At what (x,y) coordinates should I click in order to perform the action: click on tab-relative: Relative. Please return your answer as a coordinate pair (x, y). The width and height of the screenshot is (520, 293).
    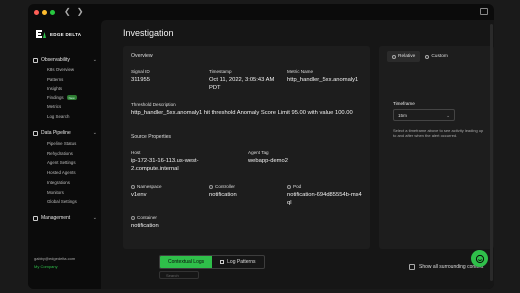
    Looking at the image, I should click on (404, 56).